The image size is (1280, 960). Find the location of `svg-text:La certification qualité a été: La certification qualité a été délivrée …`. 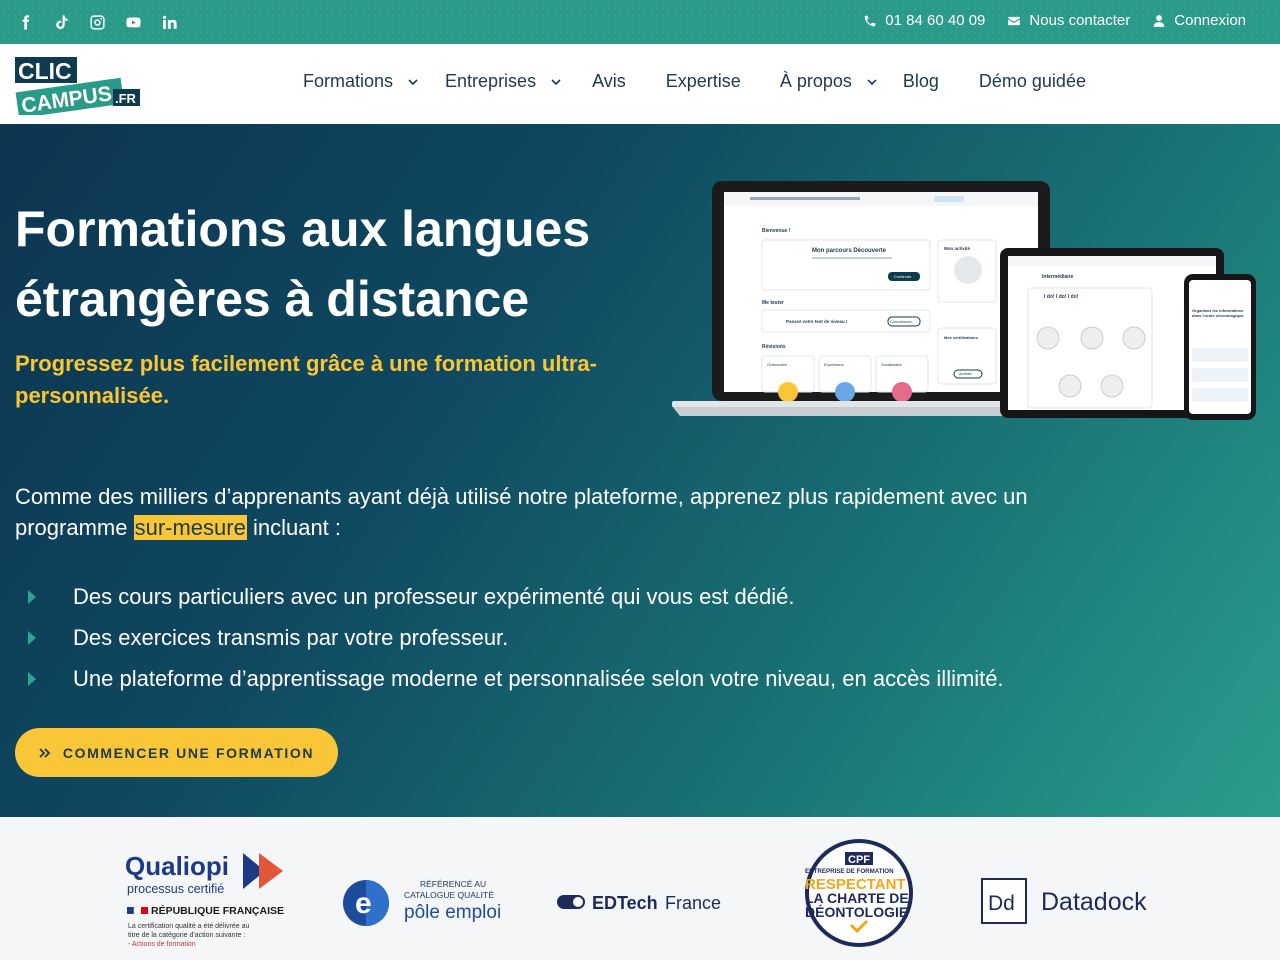

svg-text:La certification qualité a été: La certification qualité a été délivrée … is located at coordinates (189, 926).